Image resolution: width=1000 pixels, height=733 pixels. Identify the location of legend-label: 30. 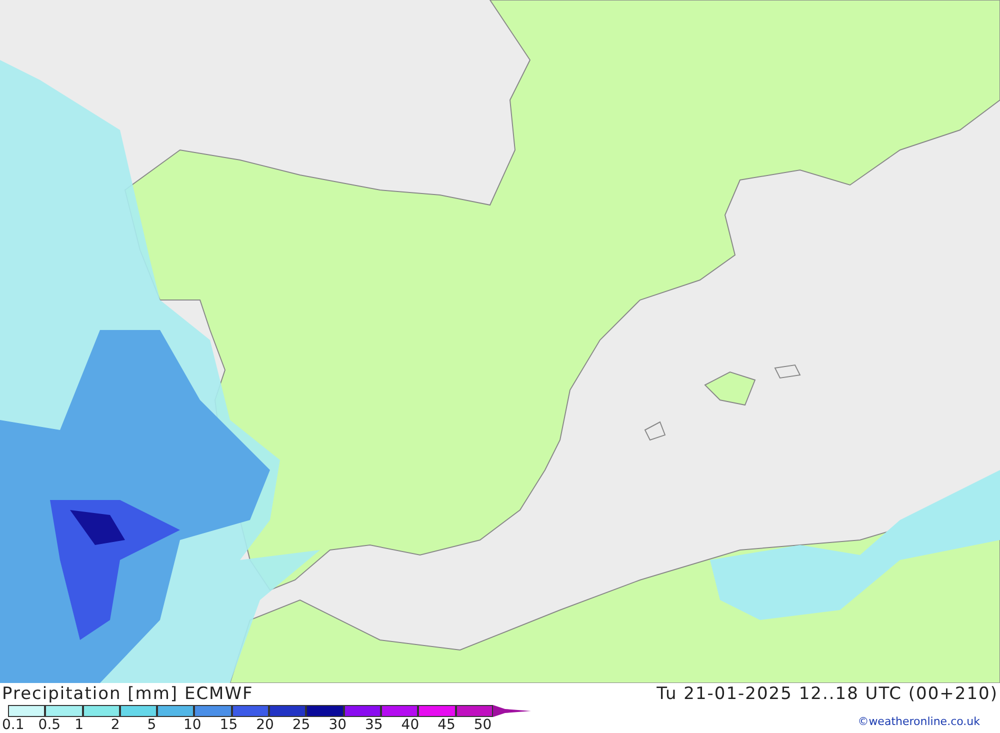
(337, 725).